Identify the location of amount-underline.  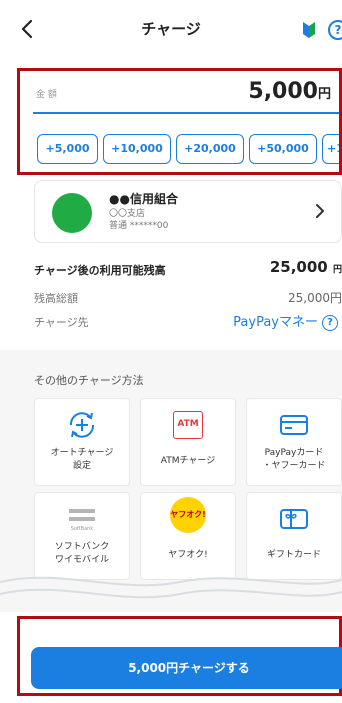
(186, 113).